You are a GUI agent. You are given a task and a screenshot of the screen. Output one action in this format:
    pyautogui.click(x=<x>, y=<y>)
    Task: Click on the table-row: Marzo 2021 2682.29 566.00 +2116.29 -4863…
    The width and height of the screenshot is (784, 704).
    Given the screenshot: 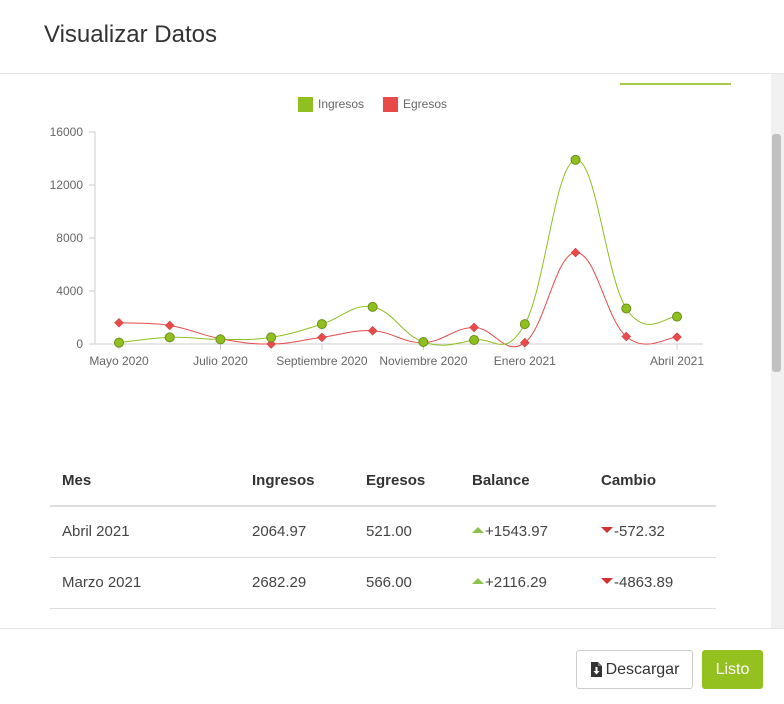 What is the action you would take?
    pyautogui.click(x=383, y=583)
    